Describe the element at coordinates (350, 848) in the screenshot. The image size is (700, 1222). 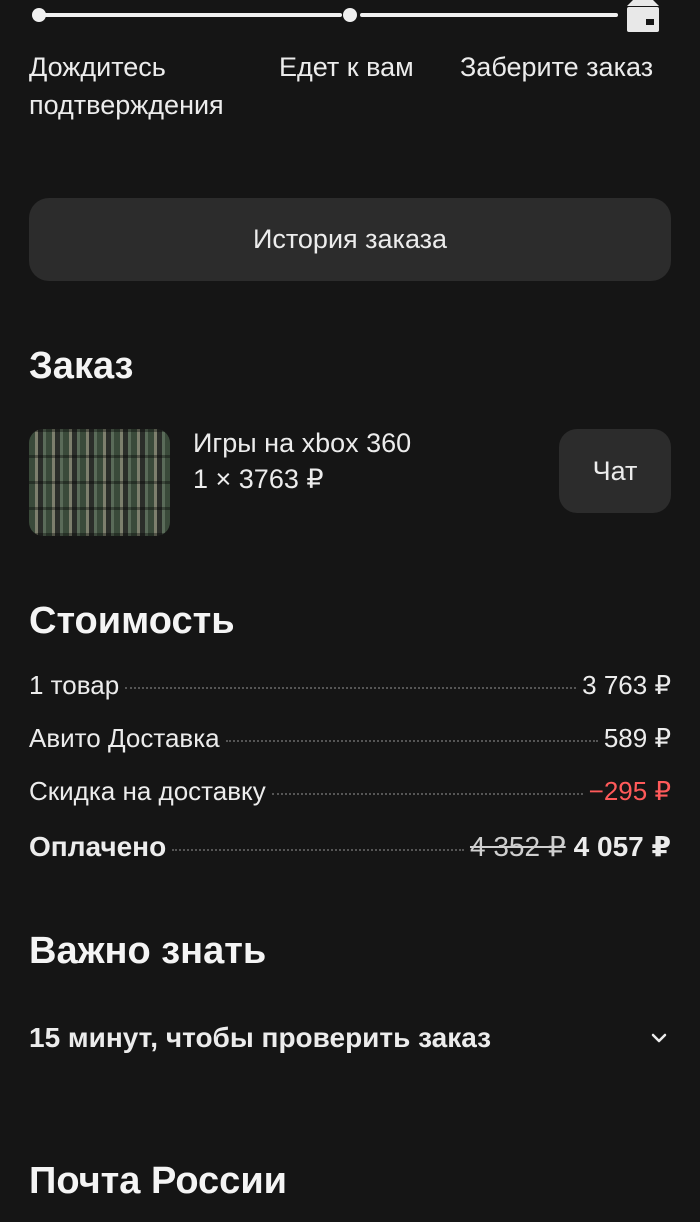
I see `cost-row-paid: Оплачено 4 352 ₽ 4 057 ₽` at that location.